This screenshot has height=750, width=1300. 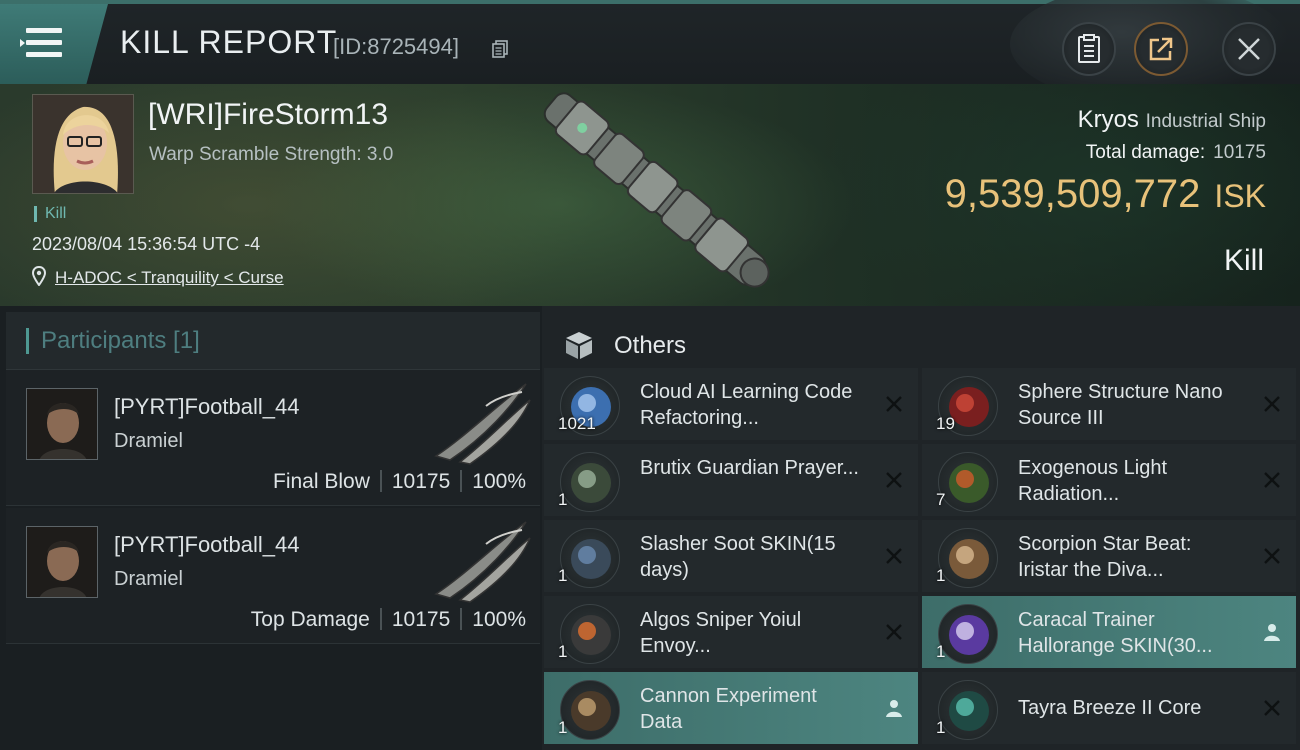 What do you see at coordinates (388, 620) in the screenshot?
I see `participant-stats: Top Damage 10175 100%` at bounding box center [388, 620].